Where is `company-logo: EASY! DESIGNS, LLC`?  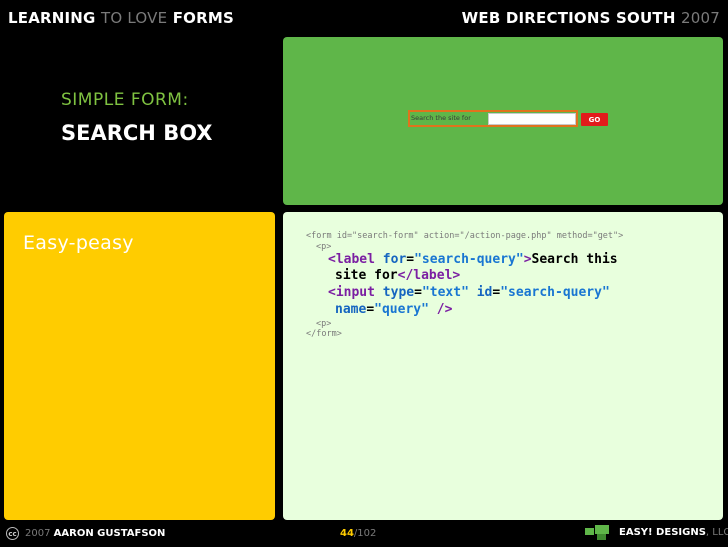
company-logo: EASY! DESIGNS, LLC is located at coordinates (656, 532).